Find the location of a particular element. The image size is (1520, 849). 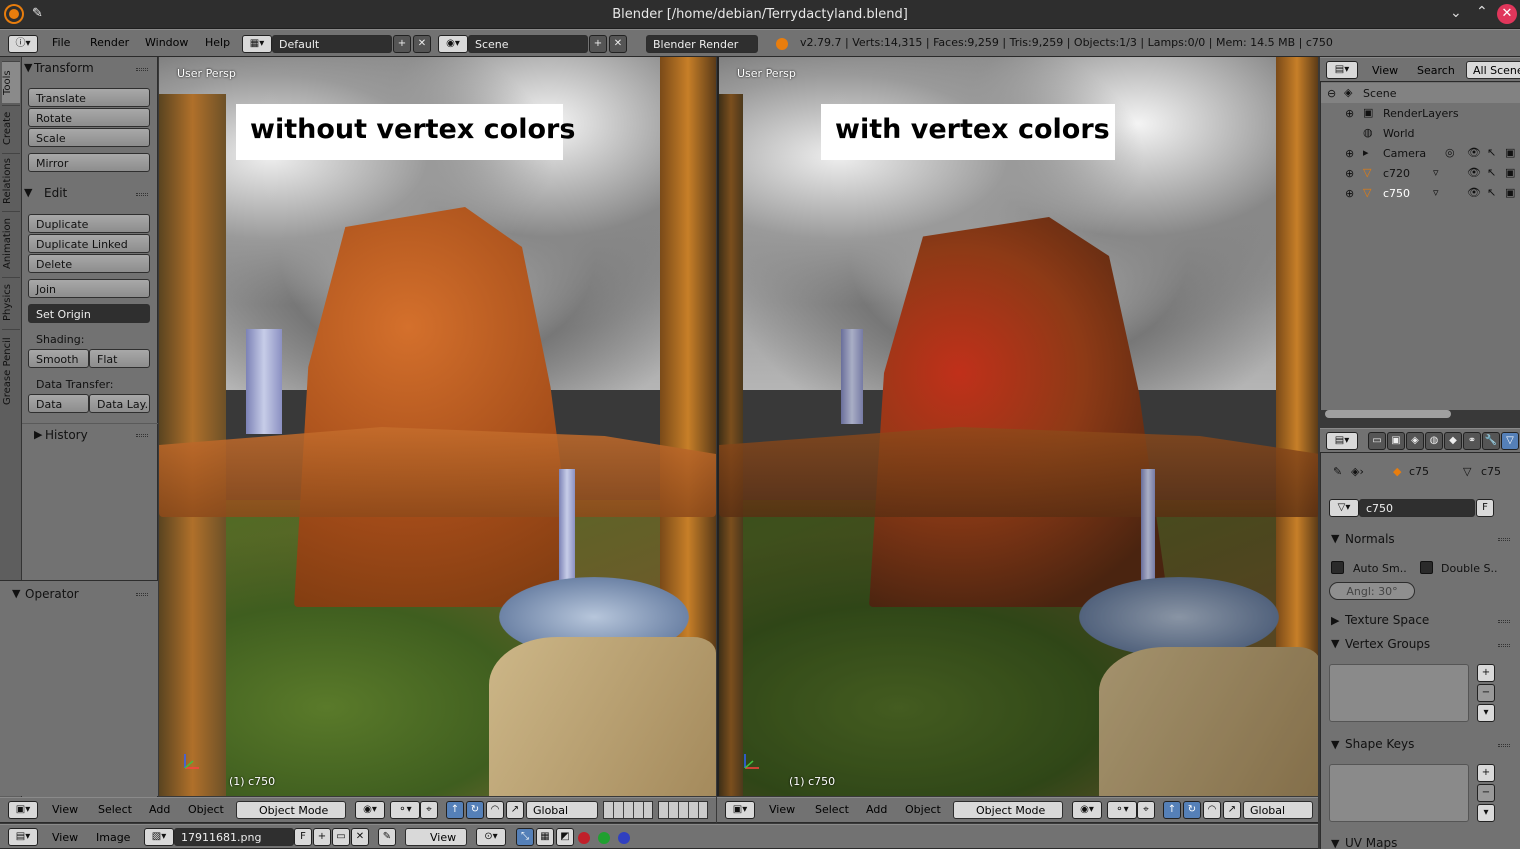

mesh-data-tab-icon: ▽ is located at coordinates (1510, 441).